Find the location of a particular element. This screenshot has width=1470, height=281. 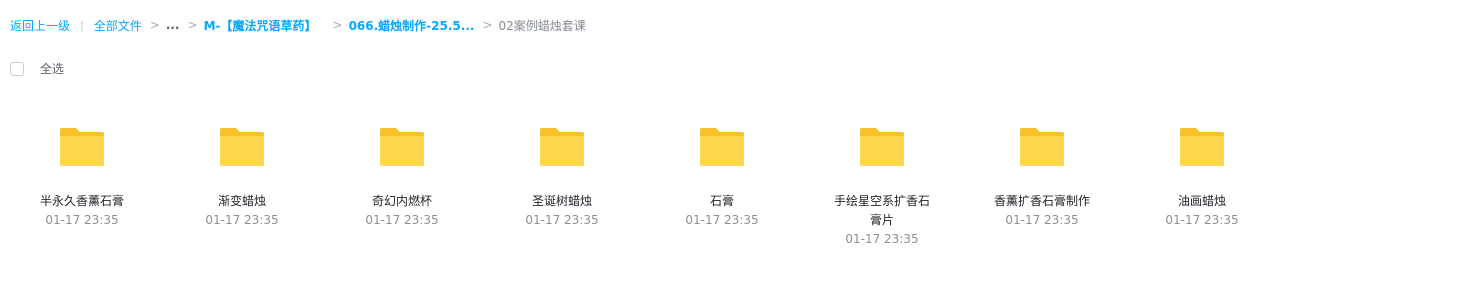

folder-name: 石膏 is located at coordinates (721, 201).